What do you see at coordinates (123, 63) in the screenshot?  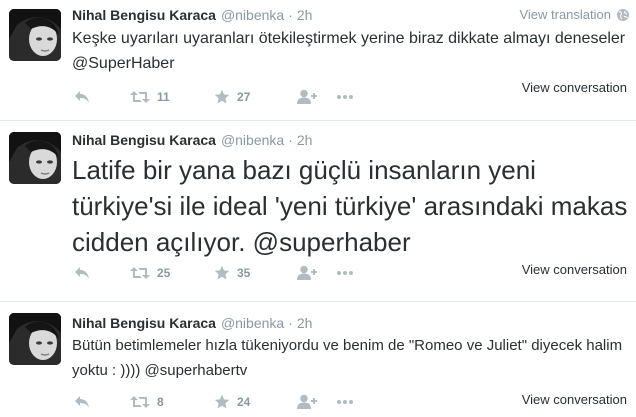 I see `mention-link: @SuperHaber` at bounding box center [123, 63].